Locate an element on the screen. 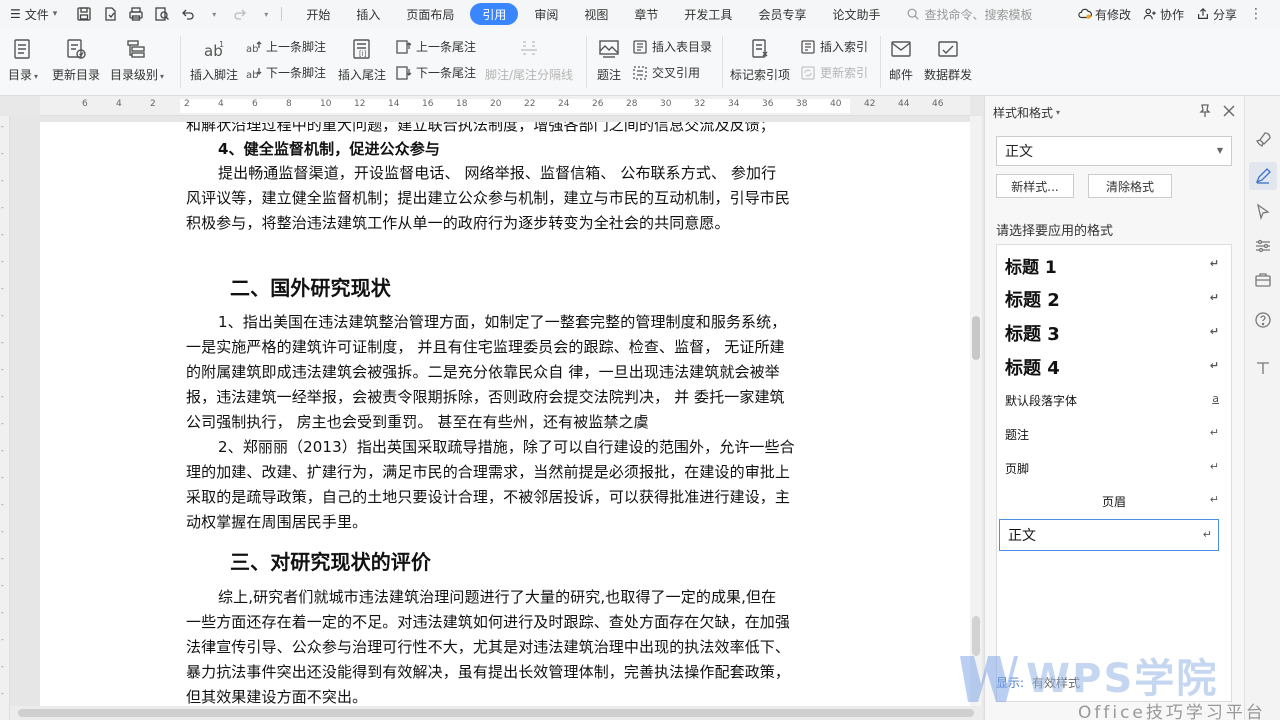 The width and height of the screenshot is (1280, 720). close-icon is located at coordinates (1229, 111).